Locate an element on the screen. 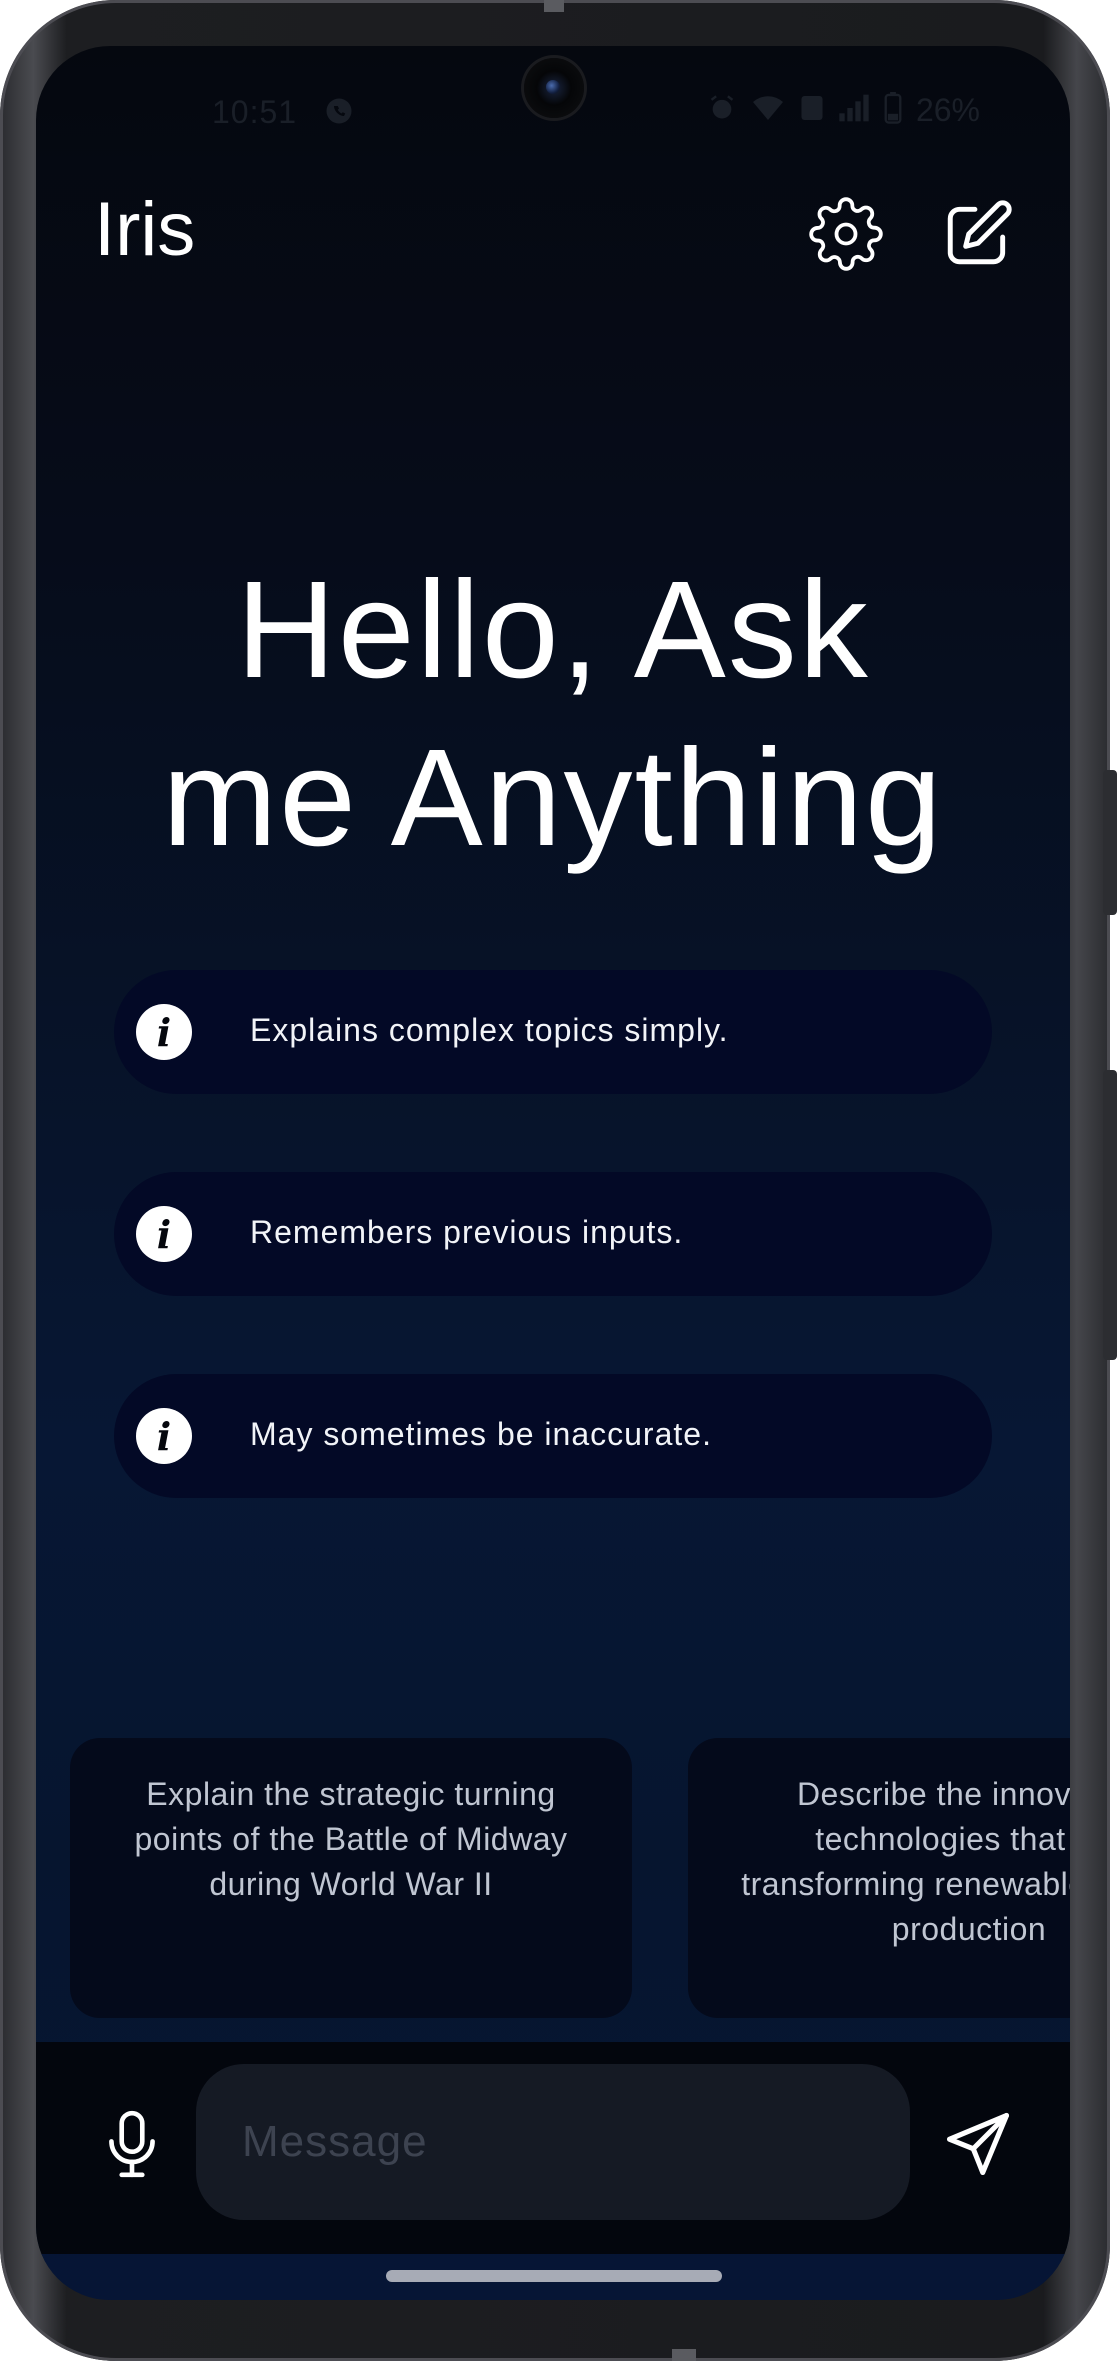 The width and height of the screenshot is (1118, 2361). new-chat-button is located at coordinates (978, 234).